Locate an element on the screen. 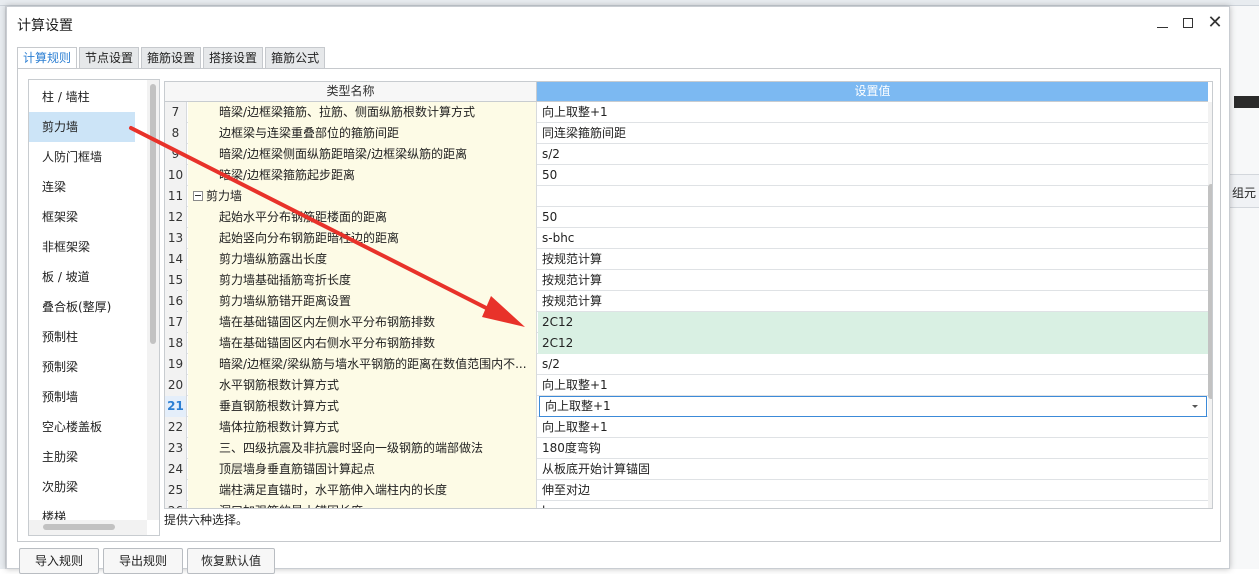  collapse-icon is located at coordinates (198, 196).